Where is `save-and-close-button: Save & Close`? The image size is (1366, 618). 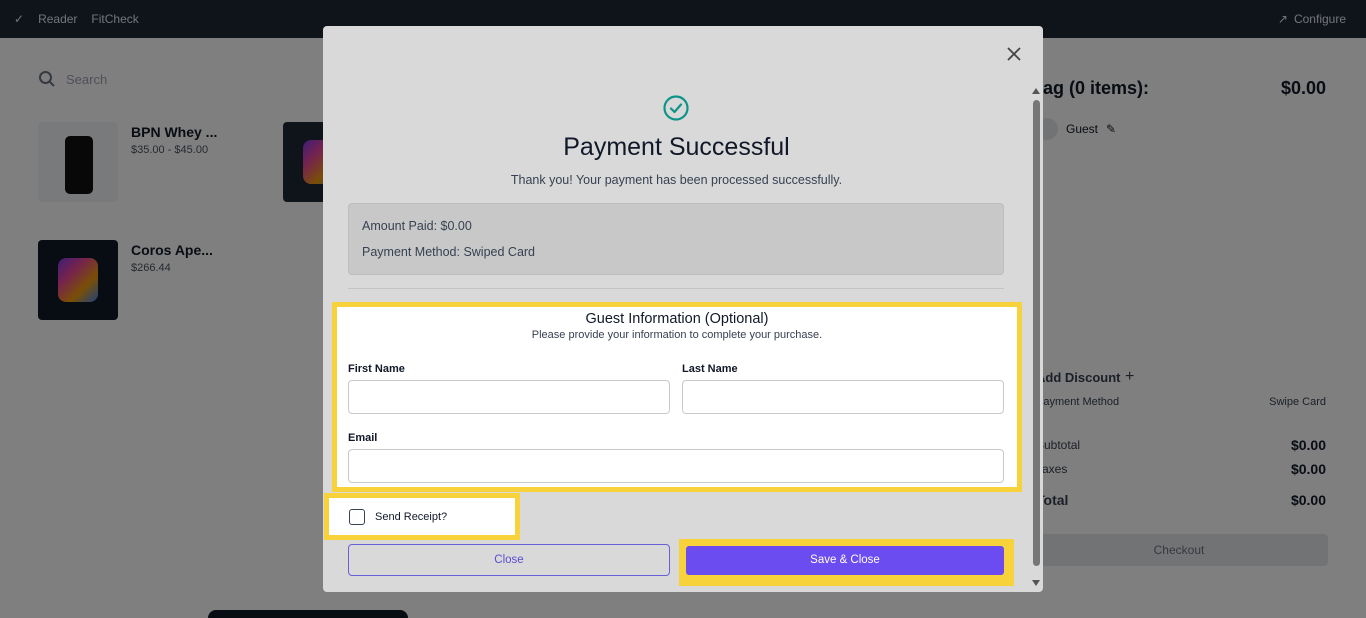
save-and-close-button: Save & Close is located at coordinates (845, 560).